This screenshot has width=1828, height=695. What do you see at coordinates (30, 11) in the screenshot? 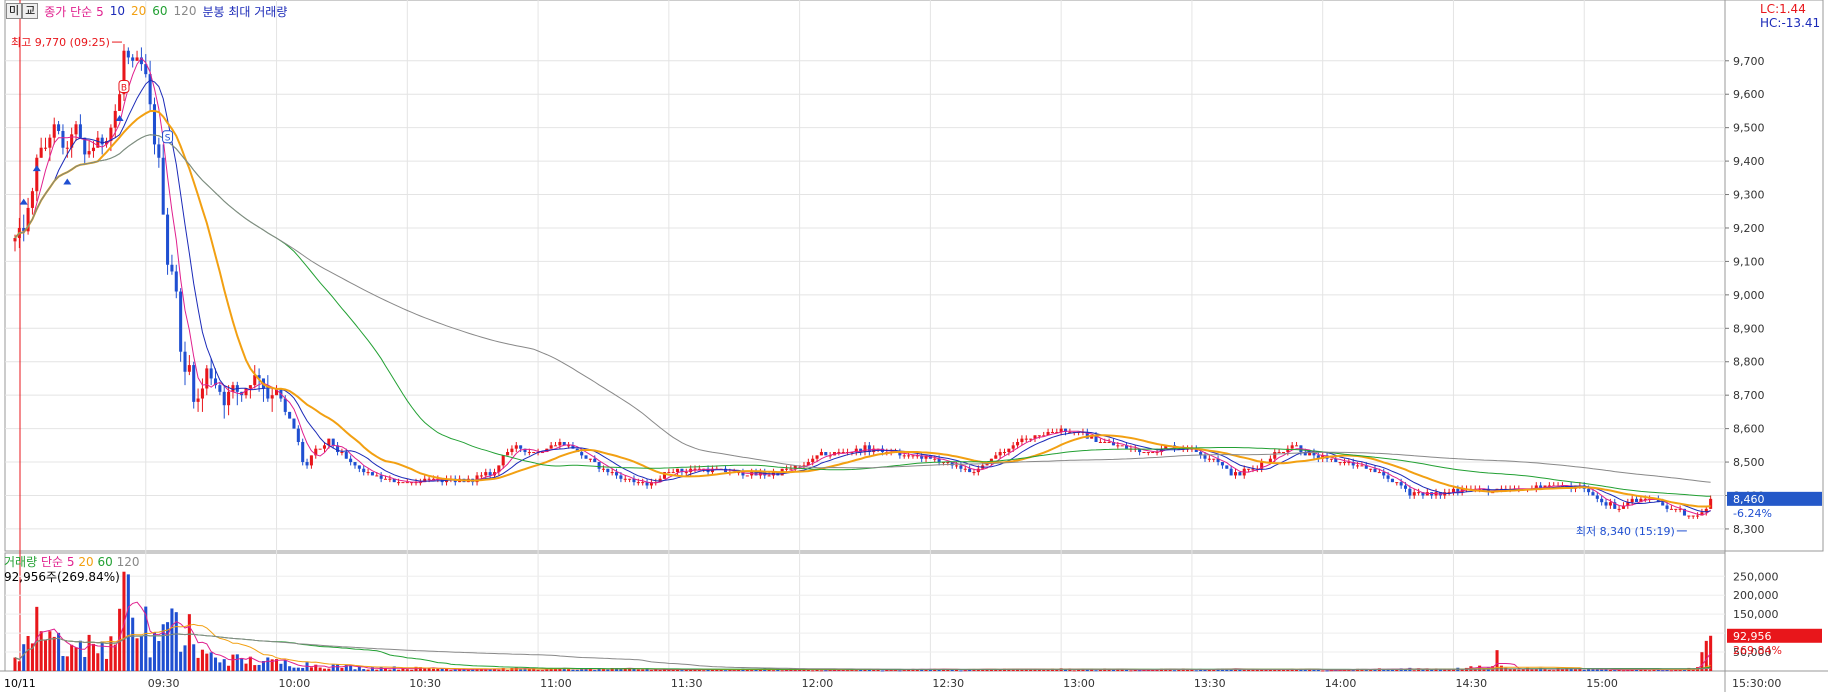
I see `toolbar-button-2: 교` at bounding box center [30, 11].